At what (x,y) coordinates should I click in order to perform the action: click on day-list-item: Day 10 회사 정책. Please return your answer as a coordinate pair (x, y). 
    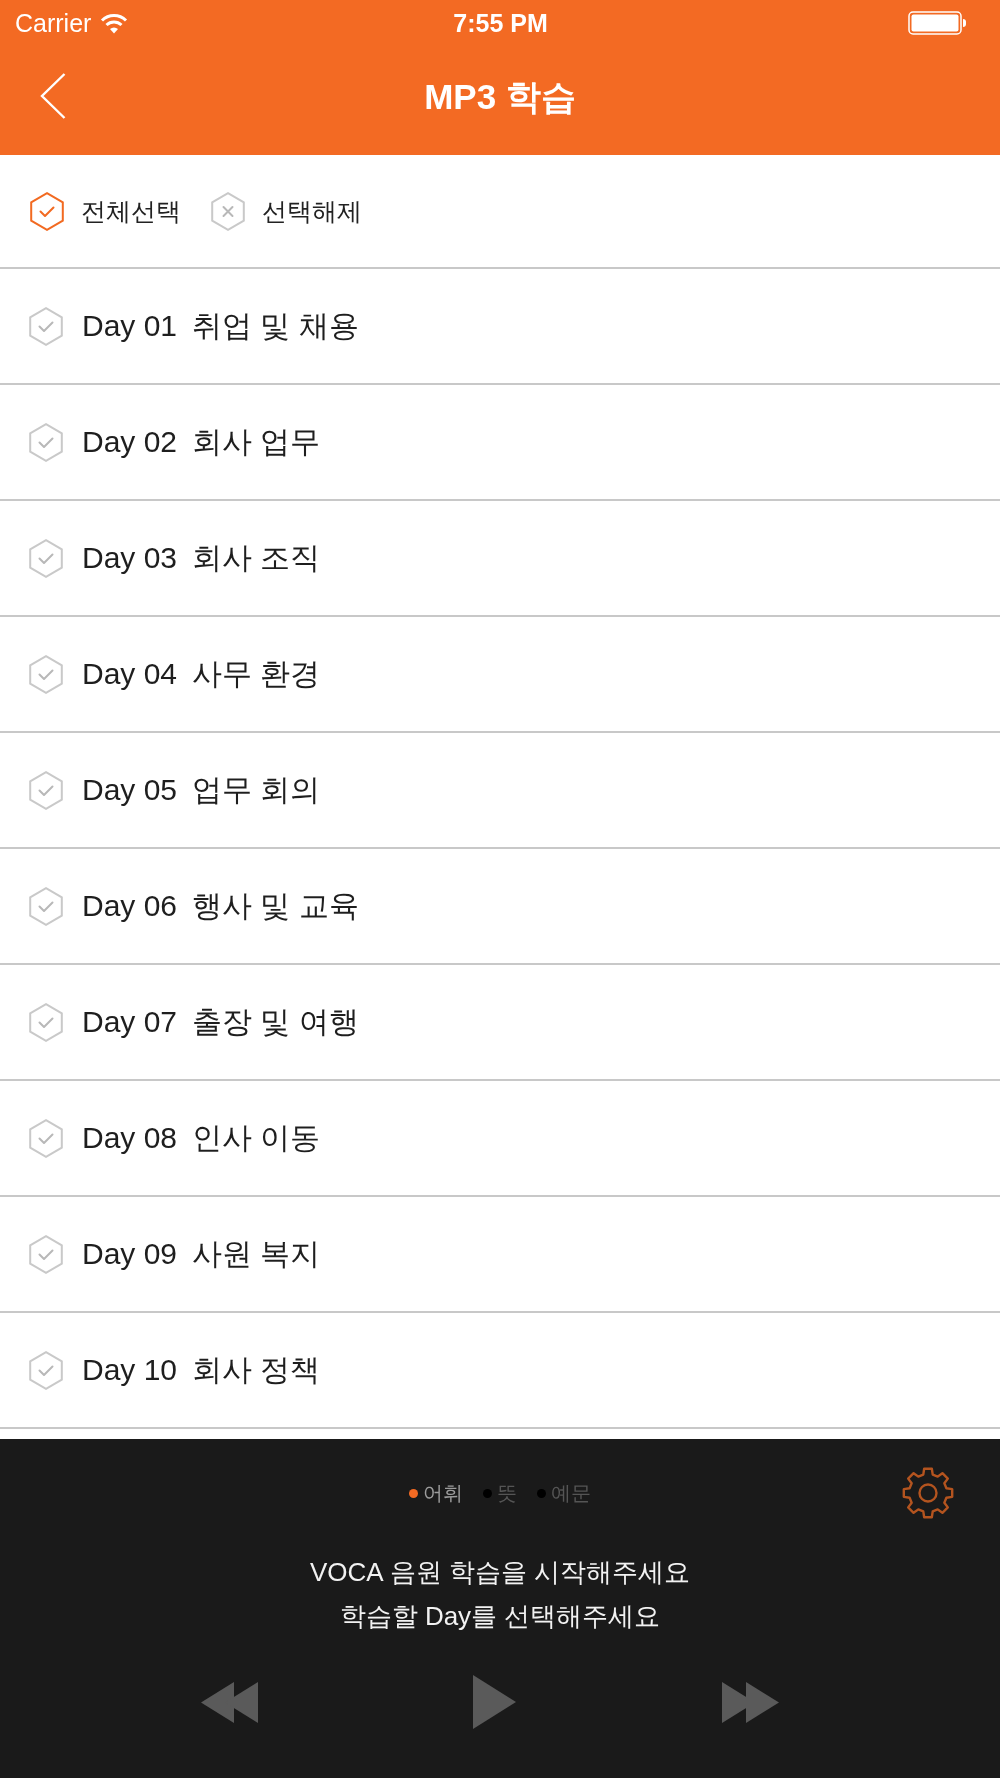
    Looking at the image, I should click on (500, 1371).